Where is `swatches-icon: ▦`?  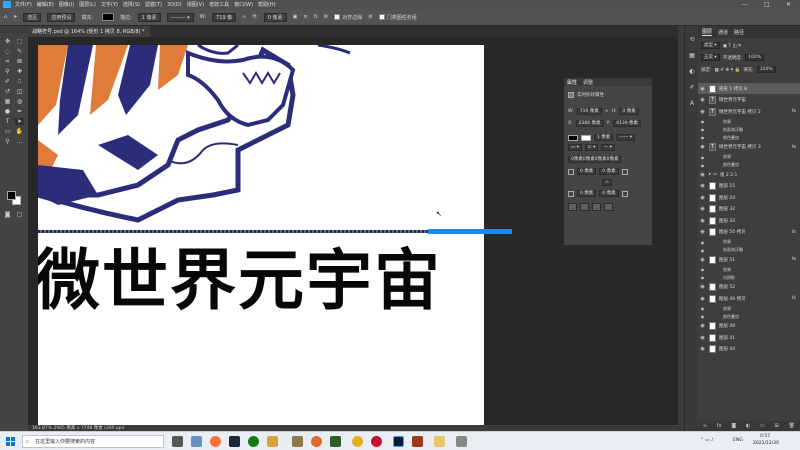 swatches-icon: ▦ is located at coordinates (692, 55).